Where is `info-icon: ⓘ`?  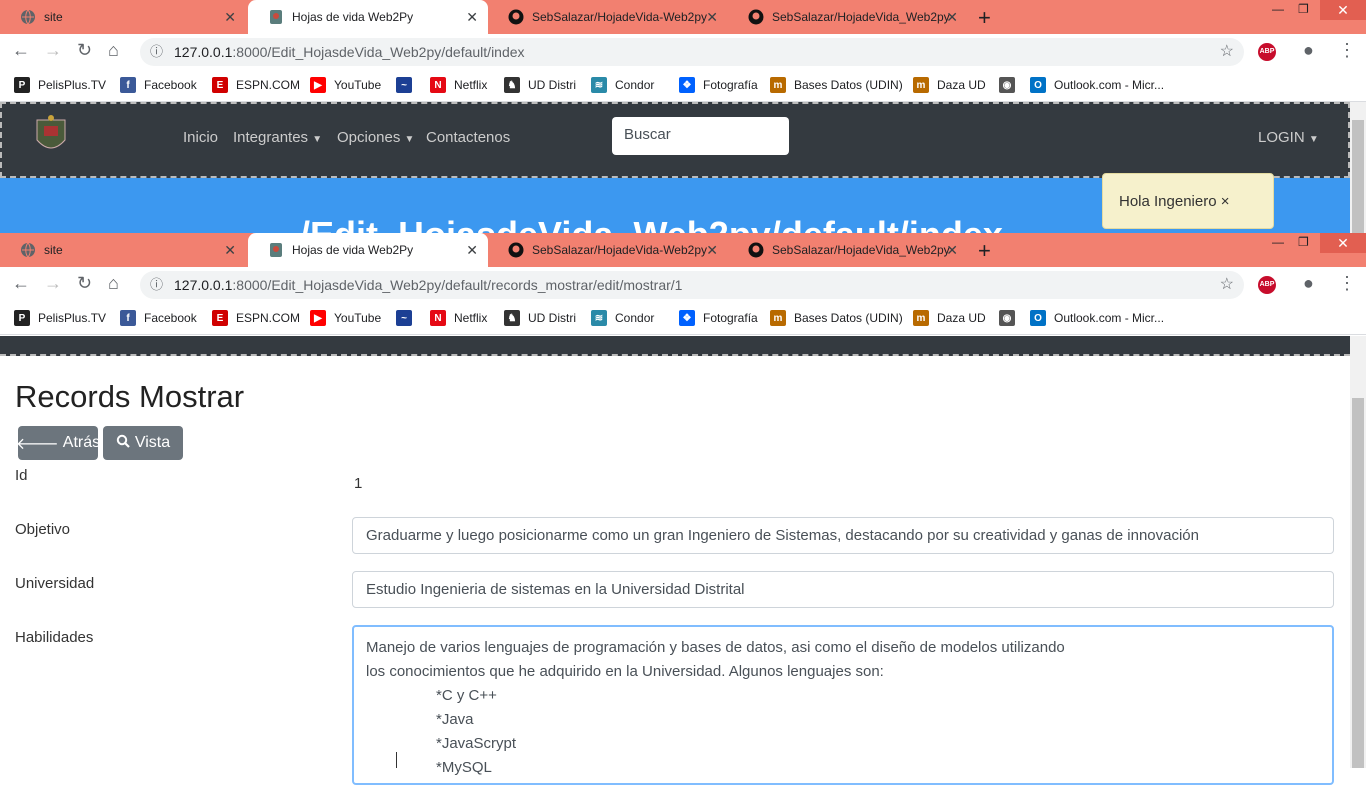
info-icon: ⓘ is located at coordinates (157, 51).